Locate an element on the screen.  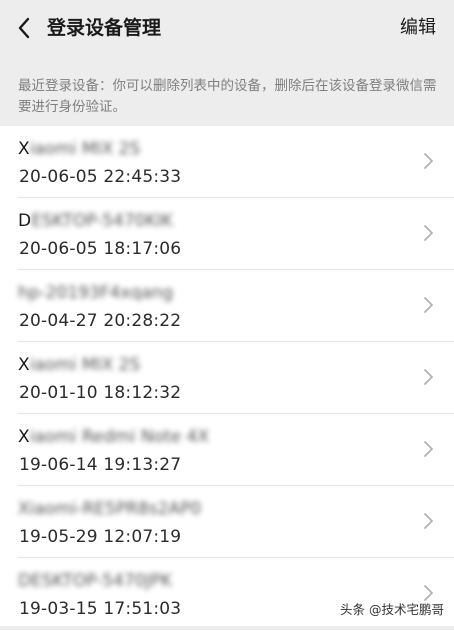
device-login-time: 20-01-10 18:12:32 is located at coordinates (100, 393).